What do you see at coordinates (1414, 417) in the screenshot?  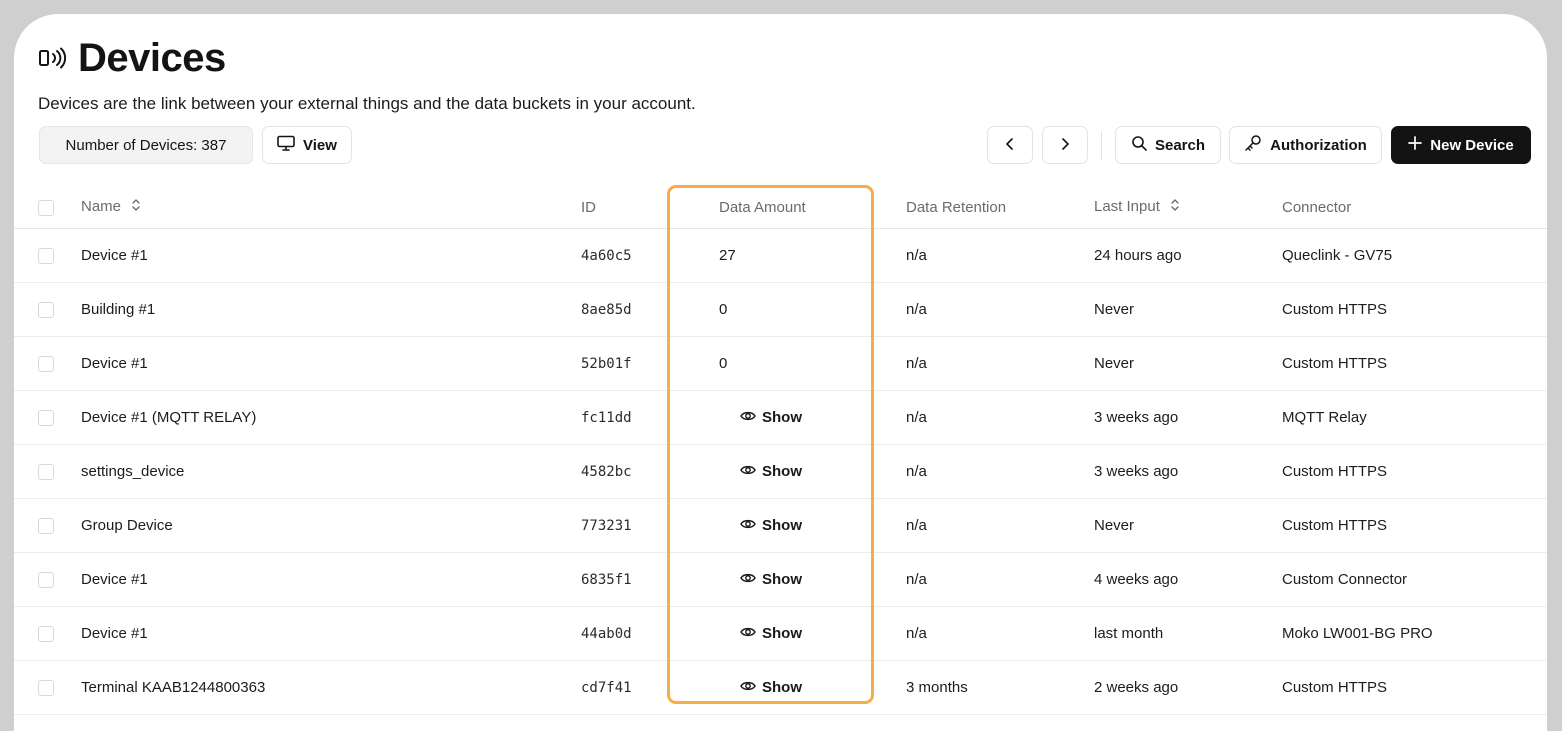 I see `connector: MQTT Relay` at bounding box center [1414, 417].